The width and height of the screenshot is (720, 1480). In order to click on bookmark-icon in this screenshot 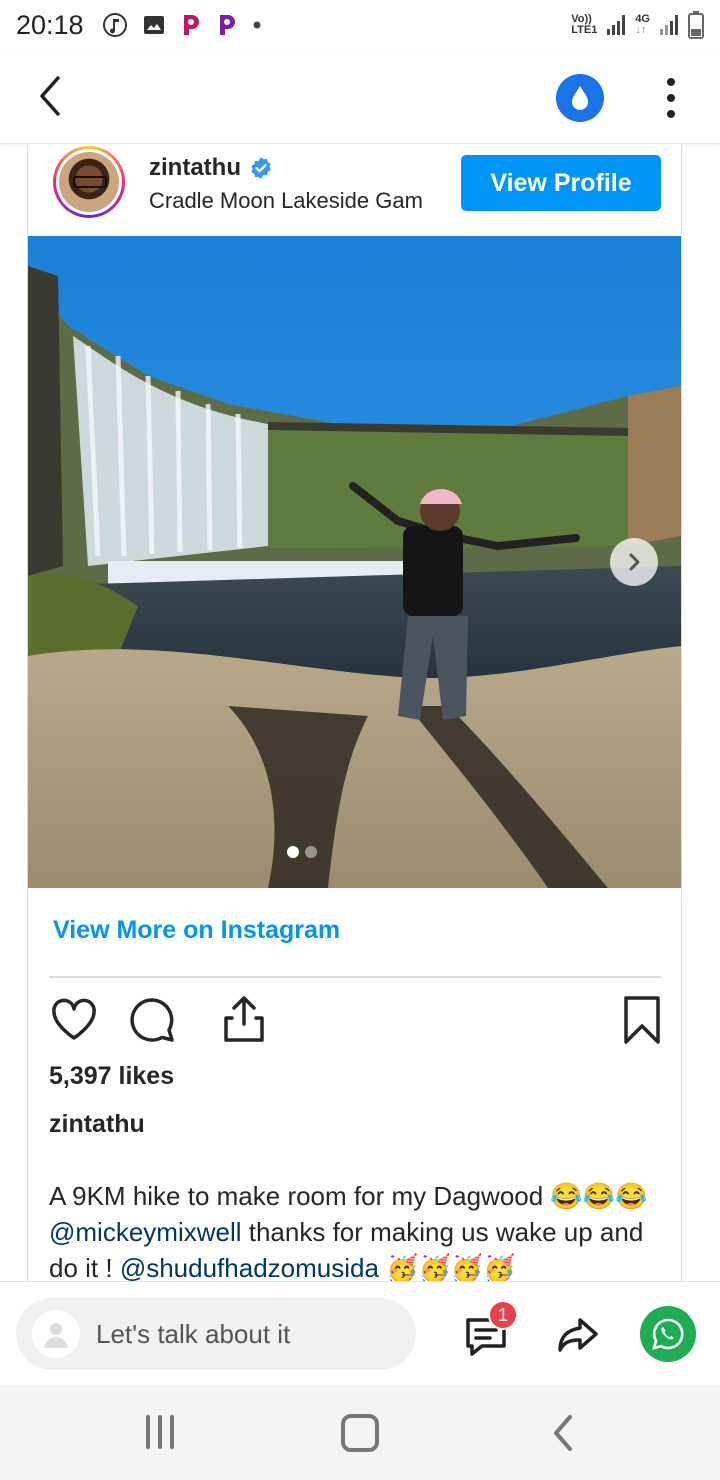, I will do `click(642, 1020)`.